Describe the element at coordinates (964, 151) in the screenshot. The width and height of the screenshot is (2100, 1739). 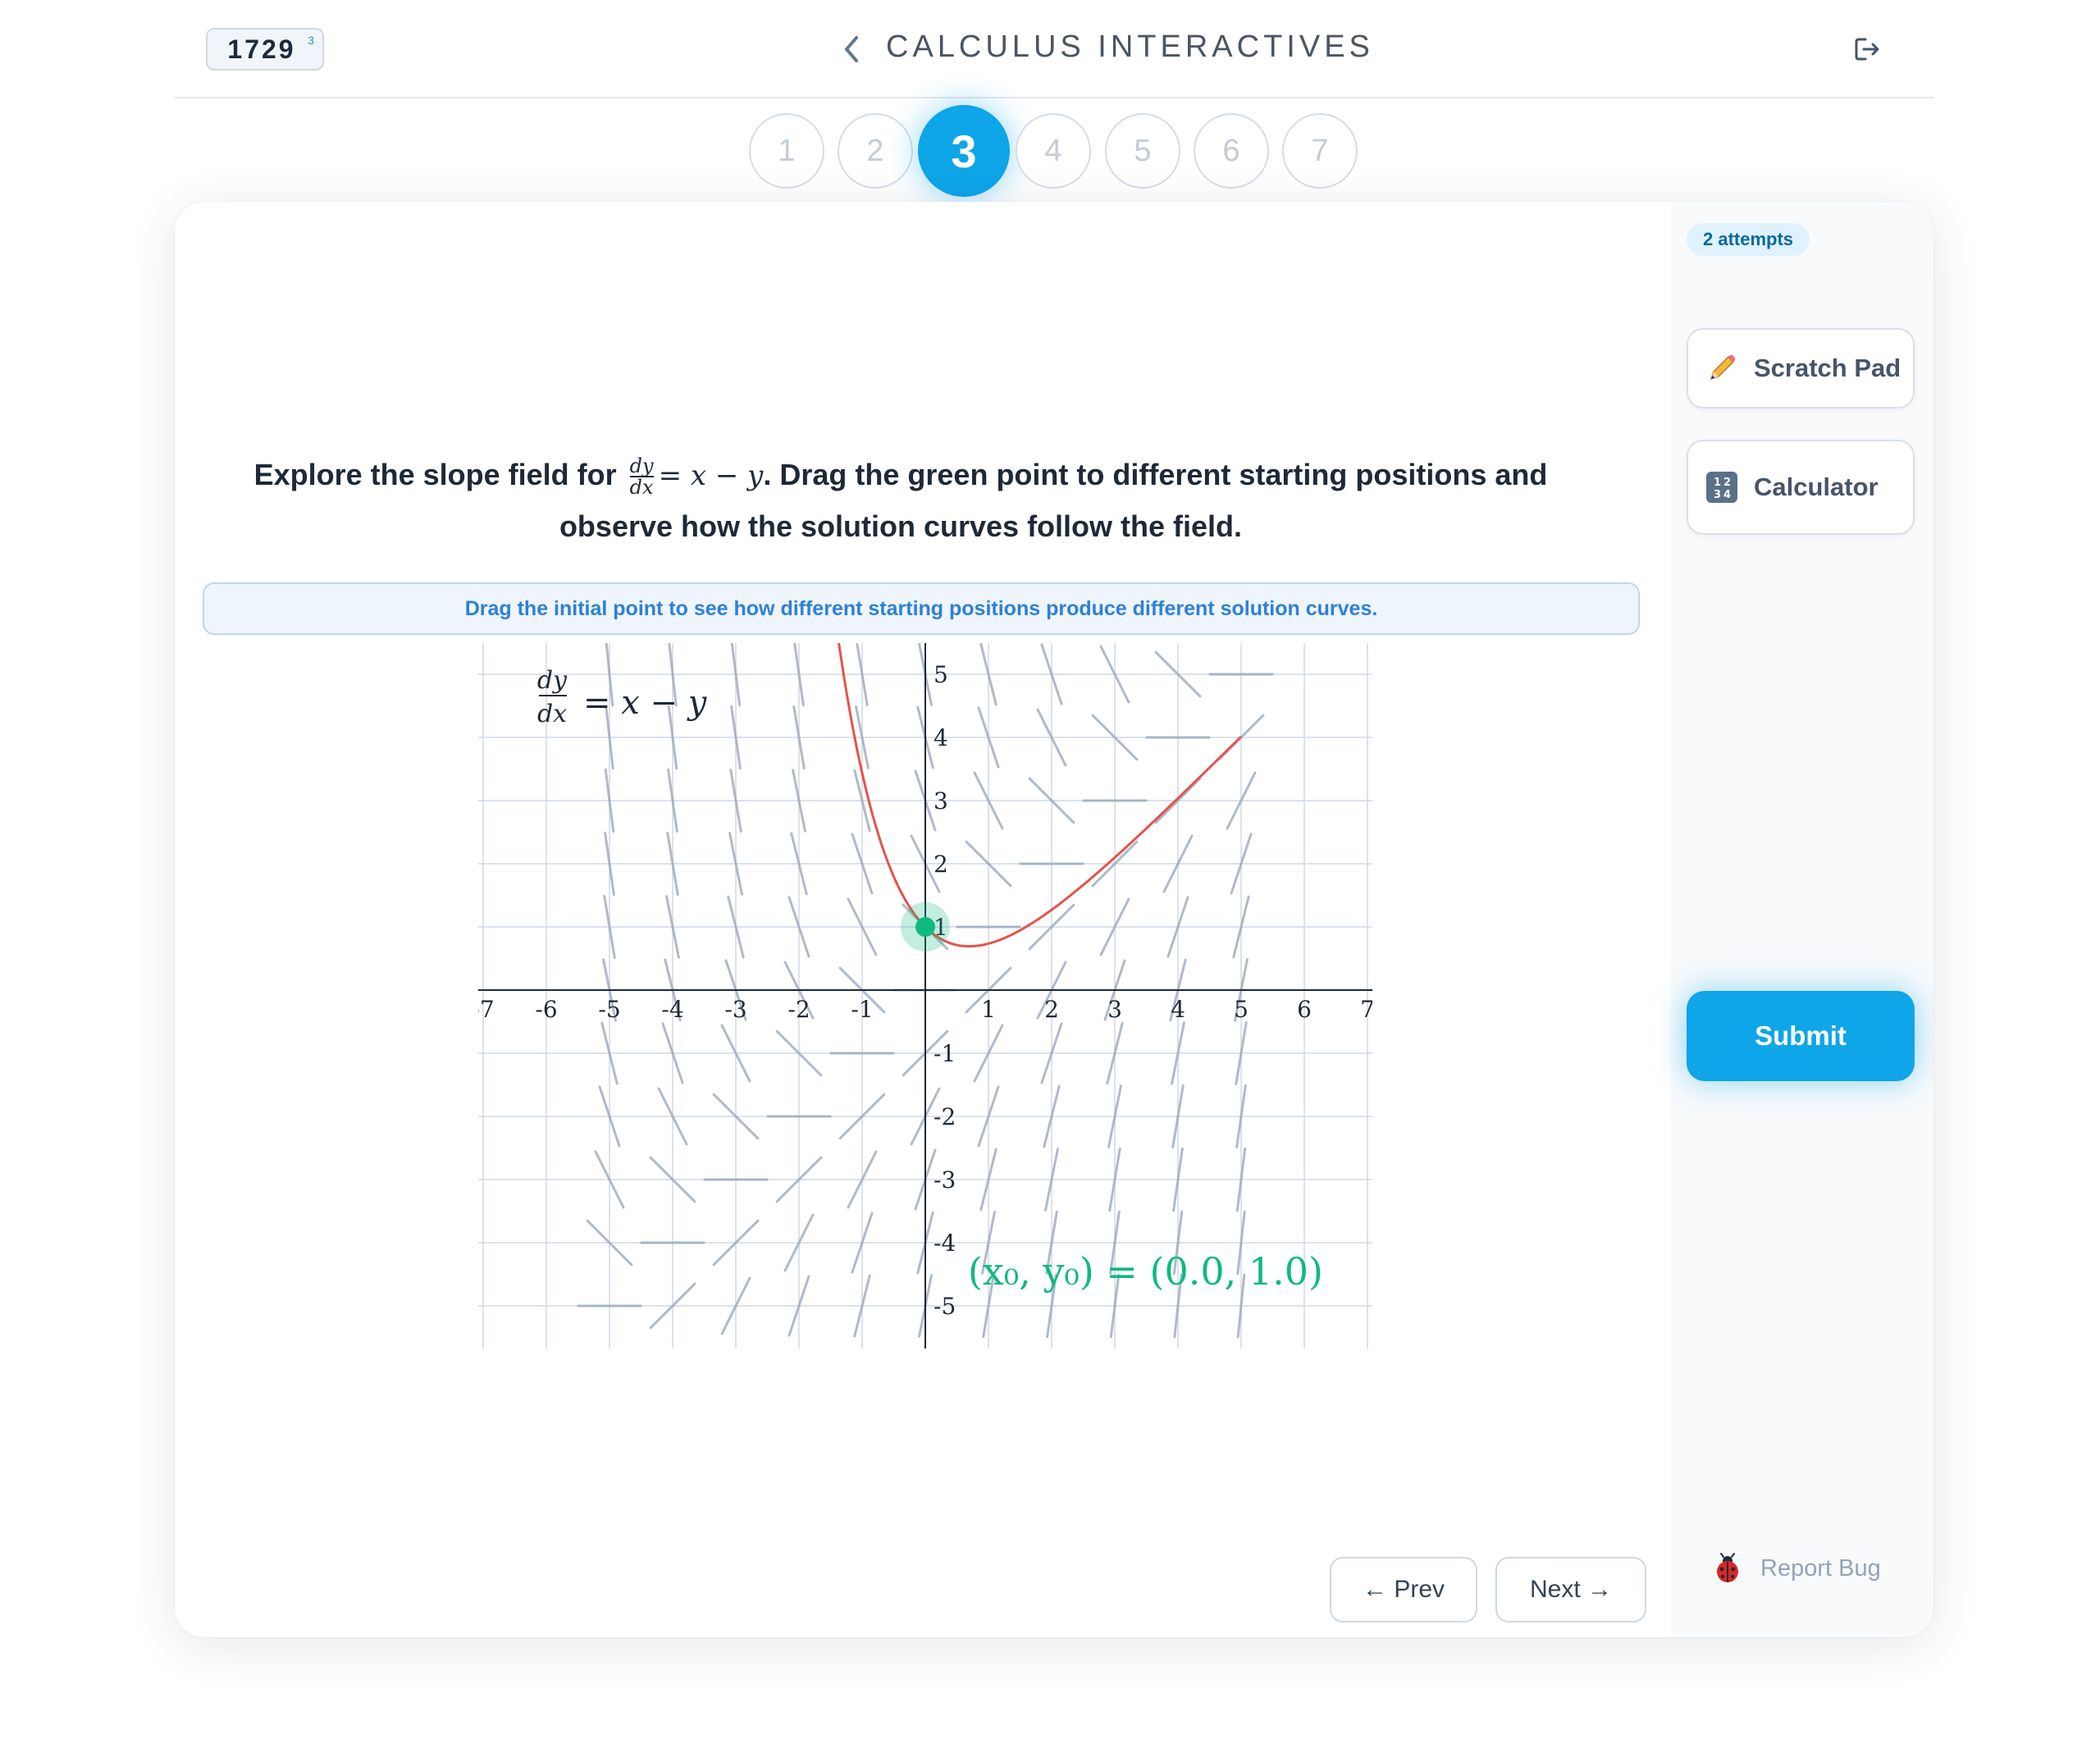
I see `step-3: 3` at that location.